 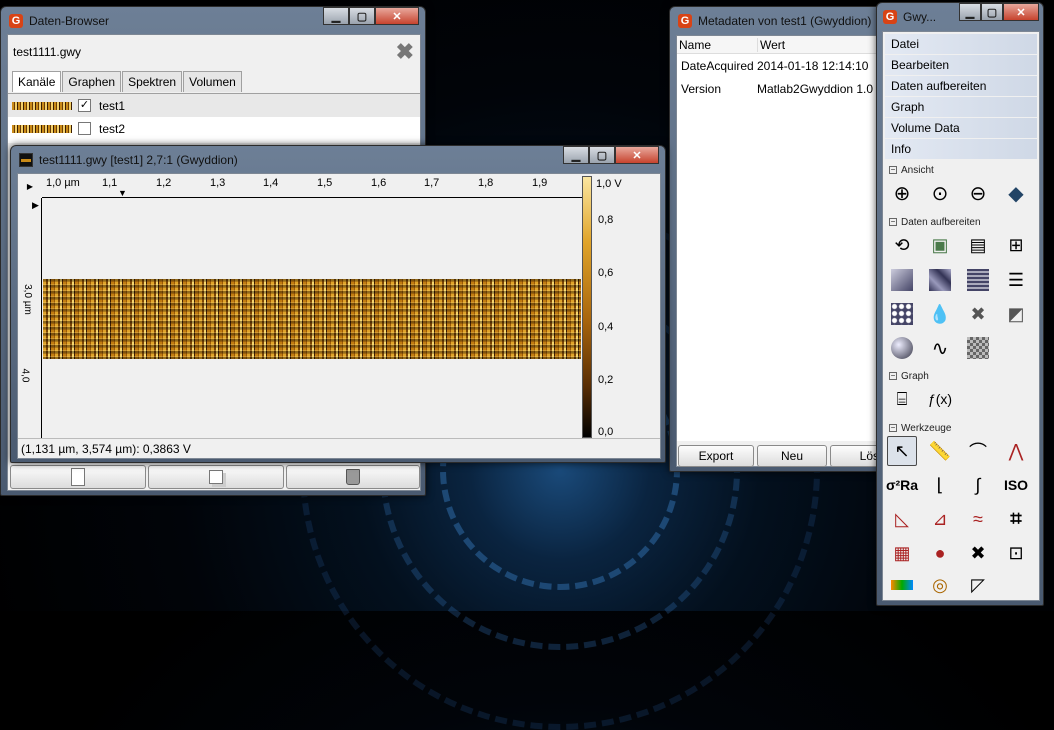 I want to click on read-value-icon: ⊡, so click(x=1016, y=552).